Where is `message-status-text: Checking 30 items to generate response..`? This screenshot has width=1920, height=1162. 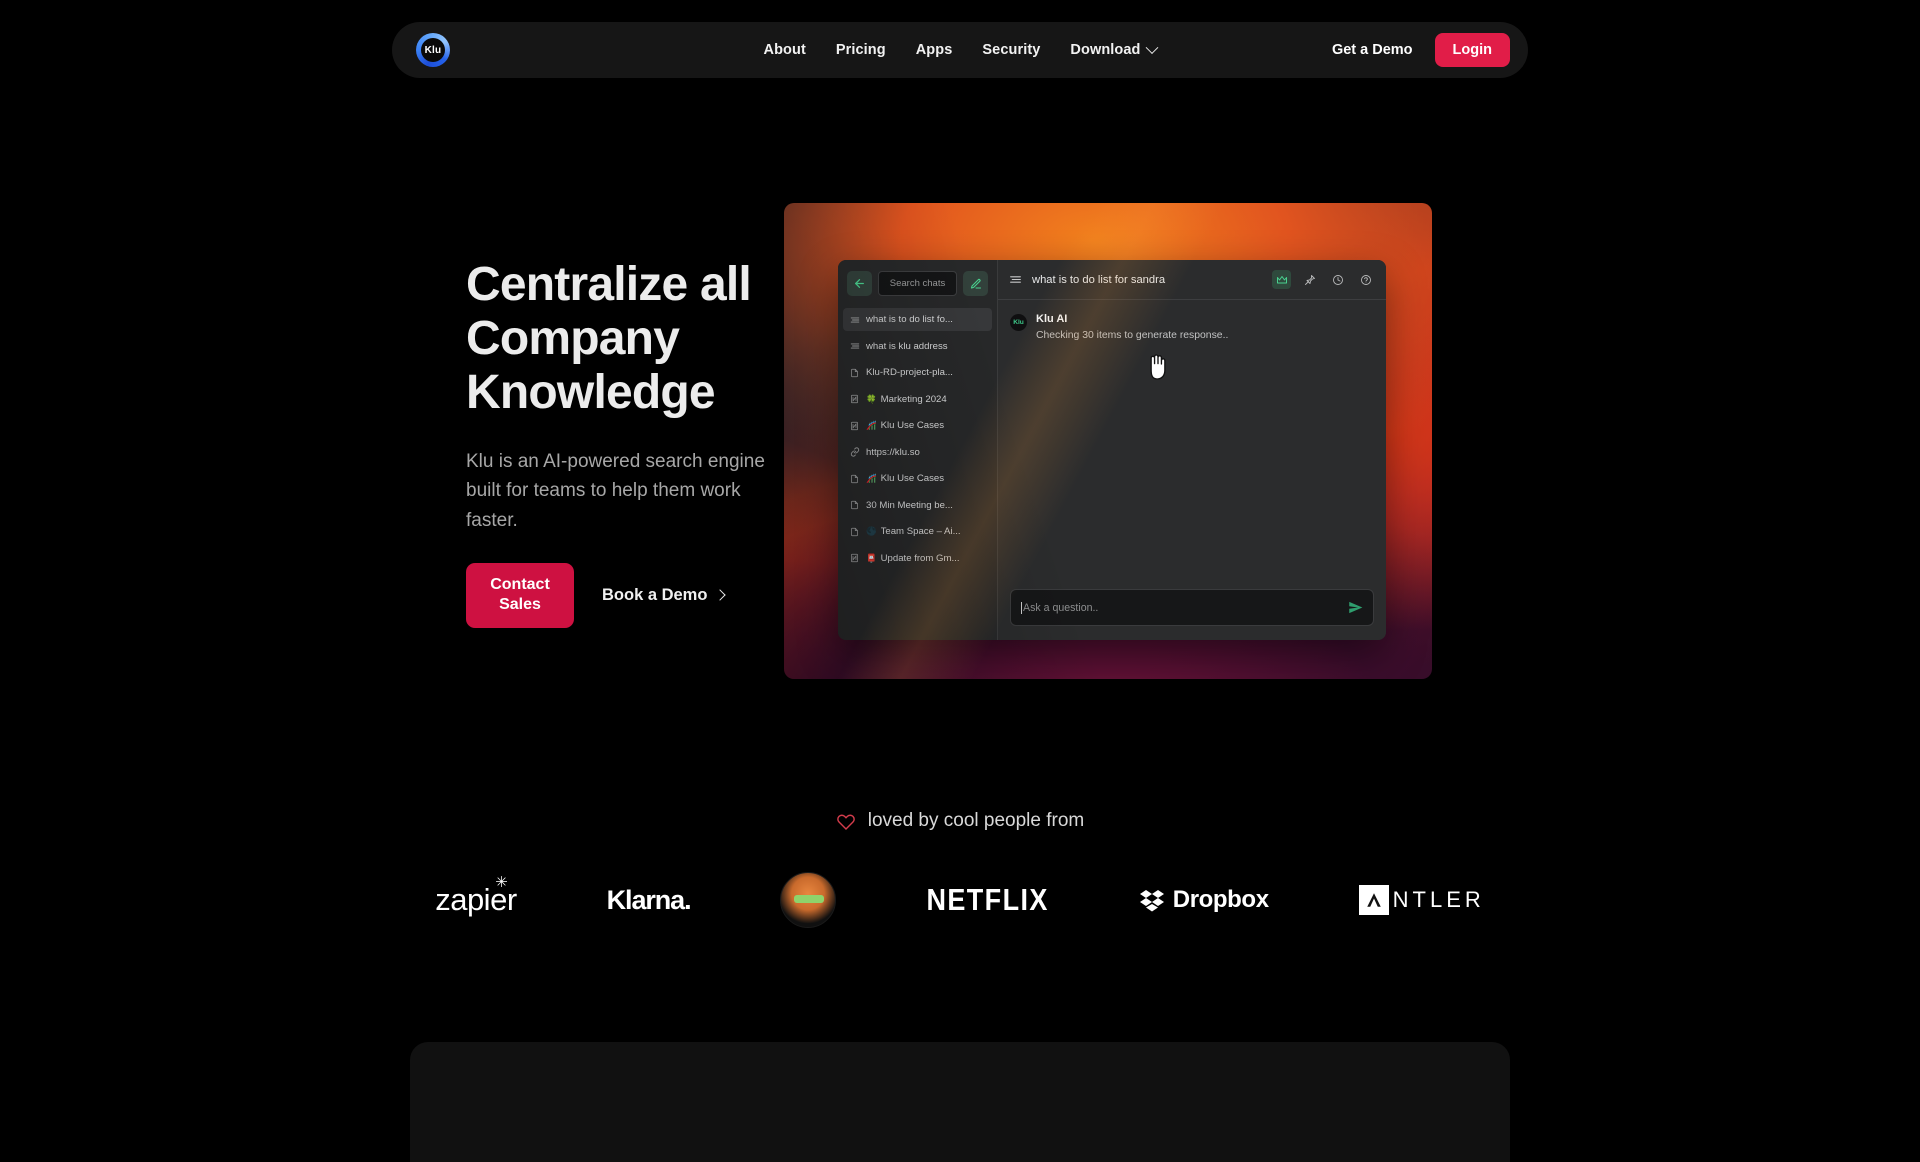 message-status-text: Checking 30 items to generate response.. is located at coordinates (1132, 335).